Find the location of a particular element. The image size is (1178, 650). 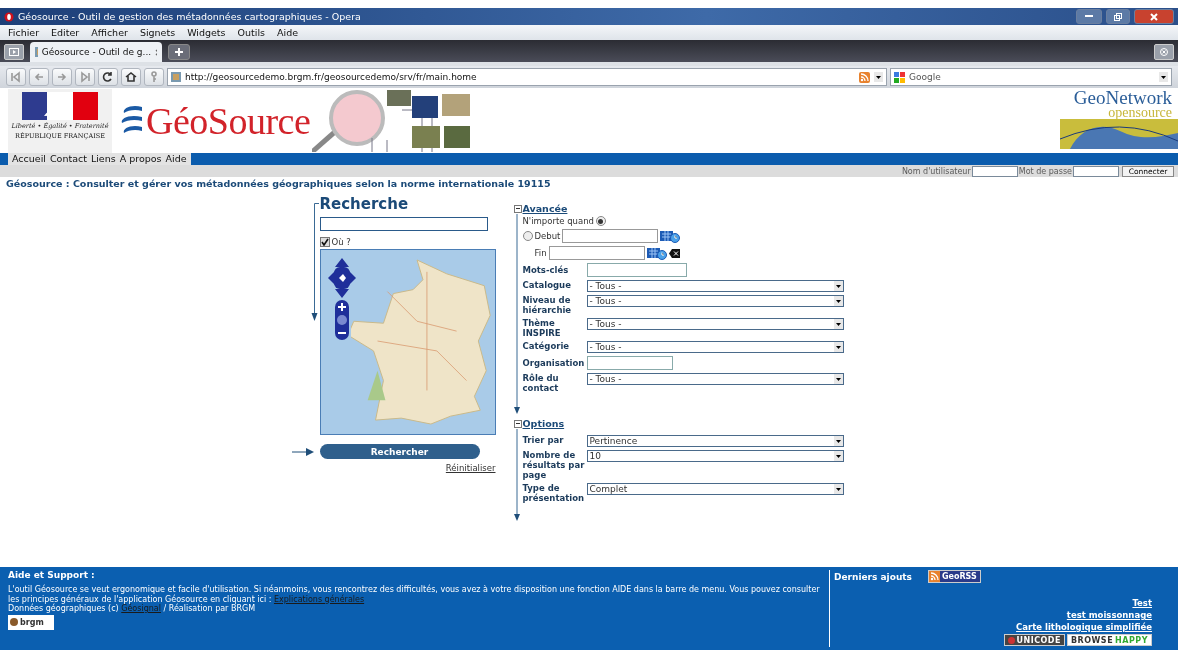

home-icon is located at coordinates (131, 77).